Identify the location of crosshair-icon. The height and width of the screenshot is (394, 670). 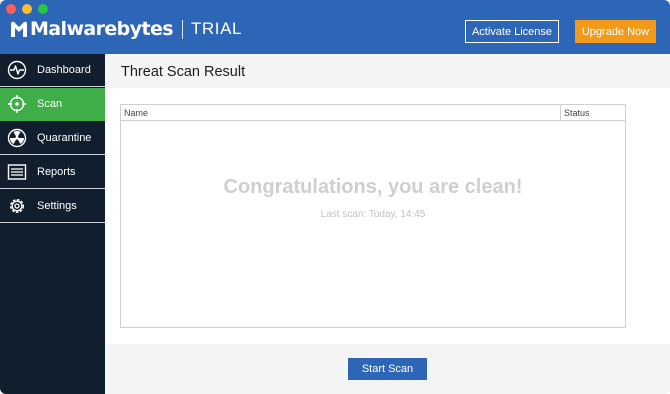
(17, 104).